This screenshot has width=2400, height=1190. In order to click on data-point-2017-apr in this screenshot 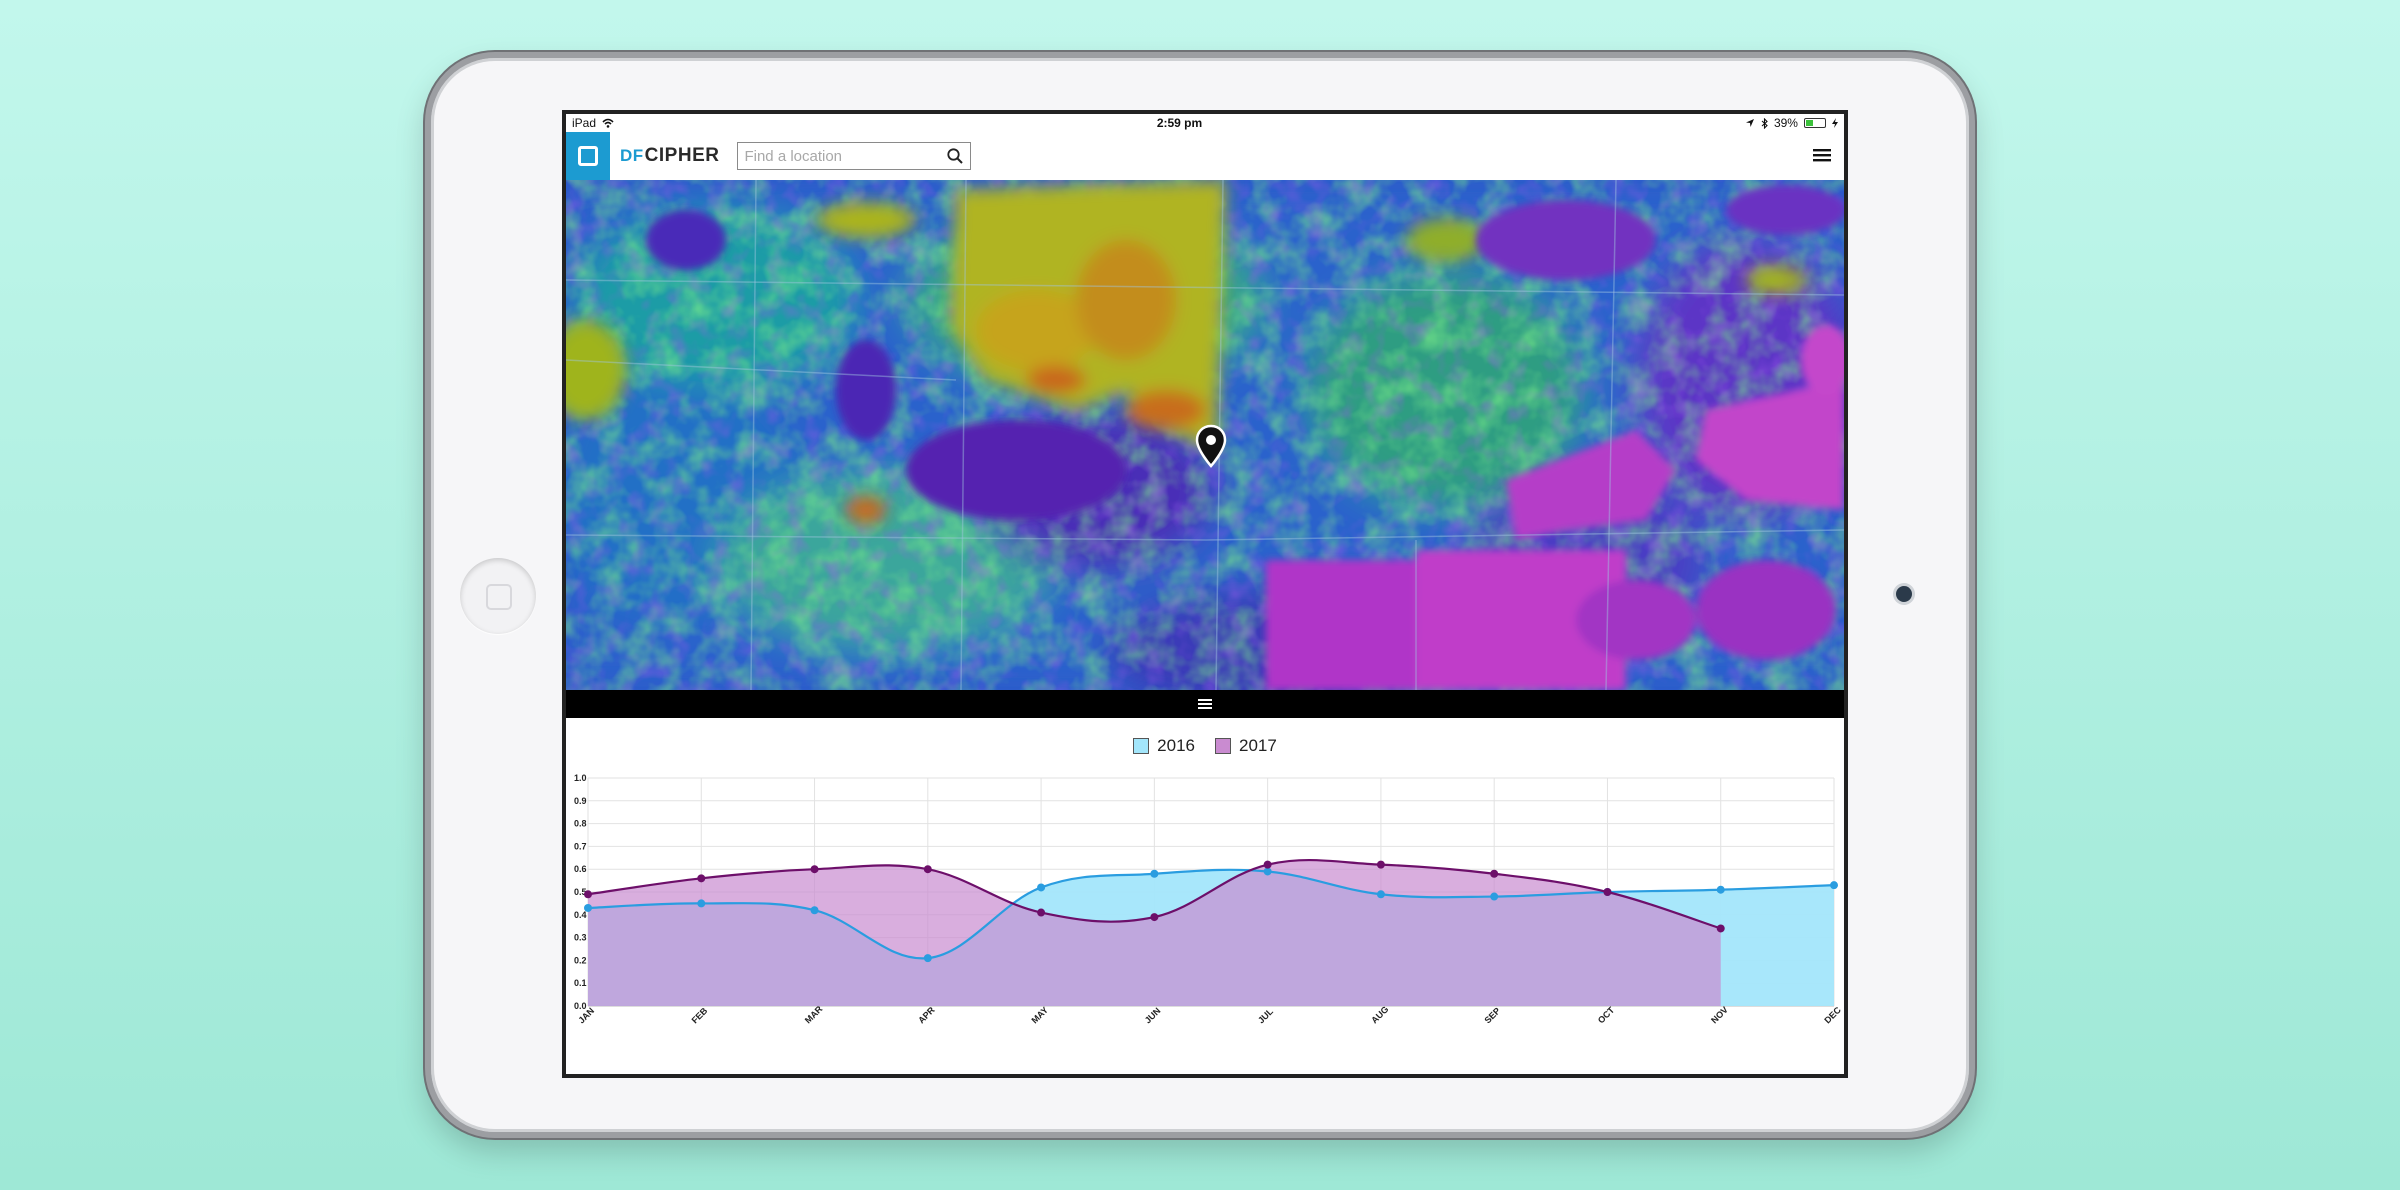, I will do `click(927, 869)`.